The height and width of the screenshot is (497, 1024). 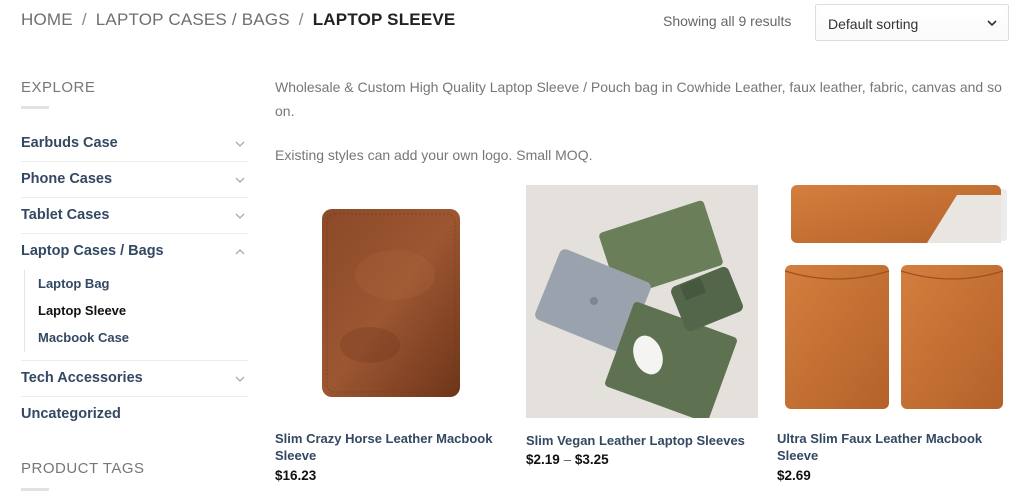 I want to click on sidebar-item-label: Tech Accessories, so click(x=82, y=378).